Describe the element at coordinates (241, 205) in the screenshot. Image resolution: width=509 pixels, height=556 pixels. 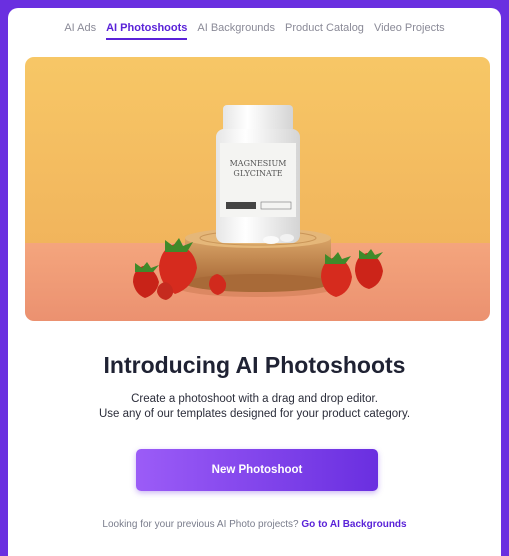
I see `bottle-label-box-left` at that location.